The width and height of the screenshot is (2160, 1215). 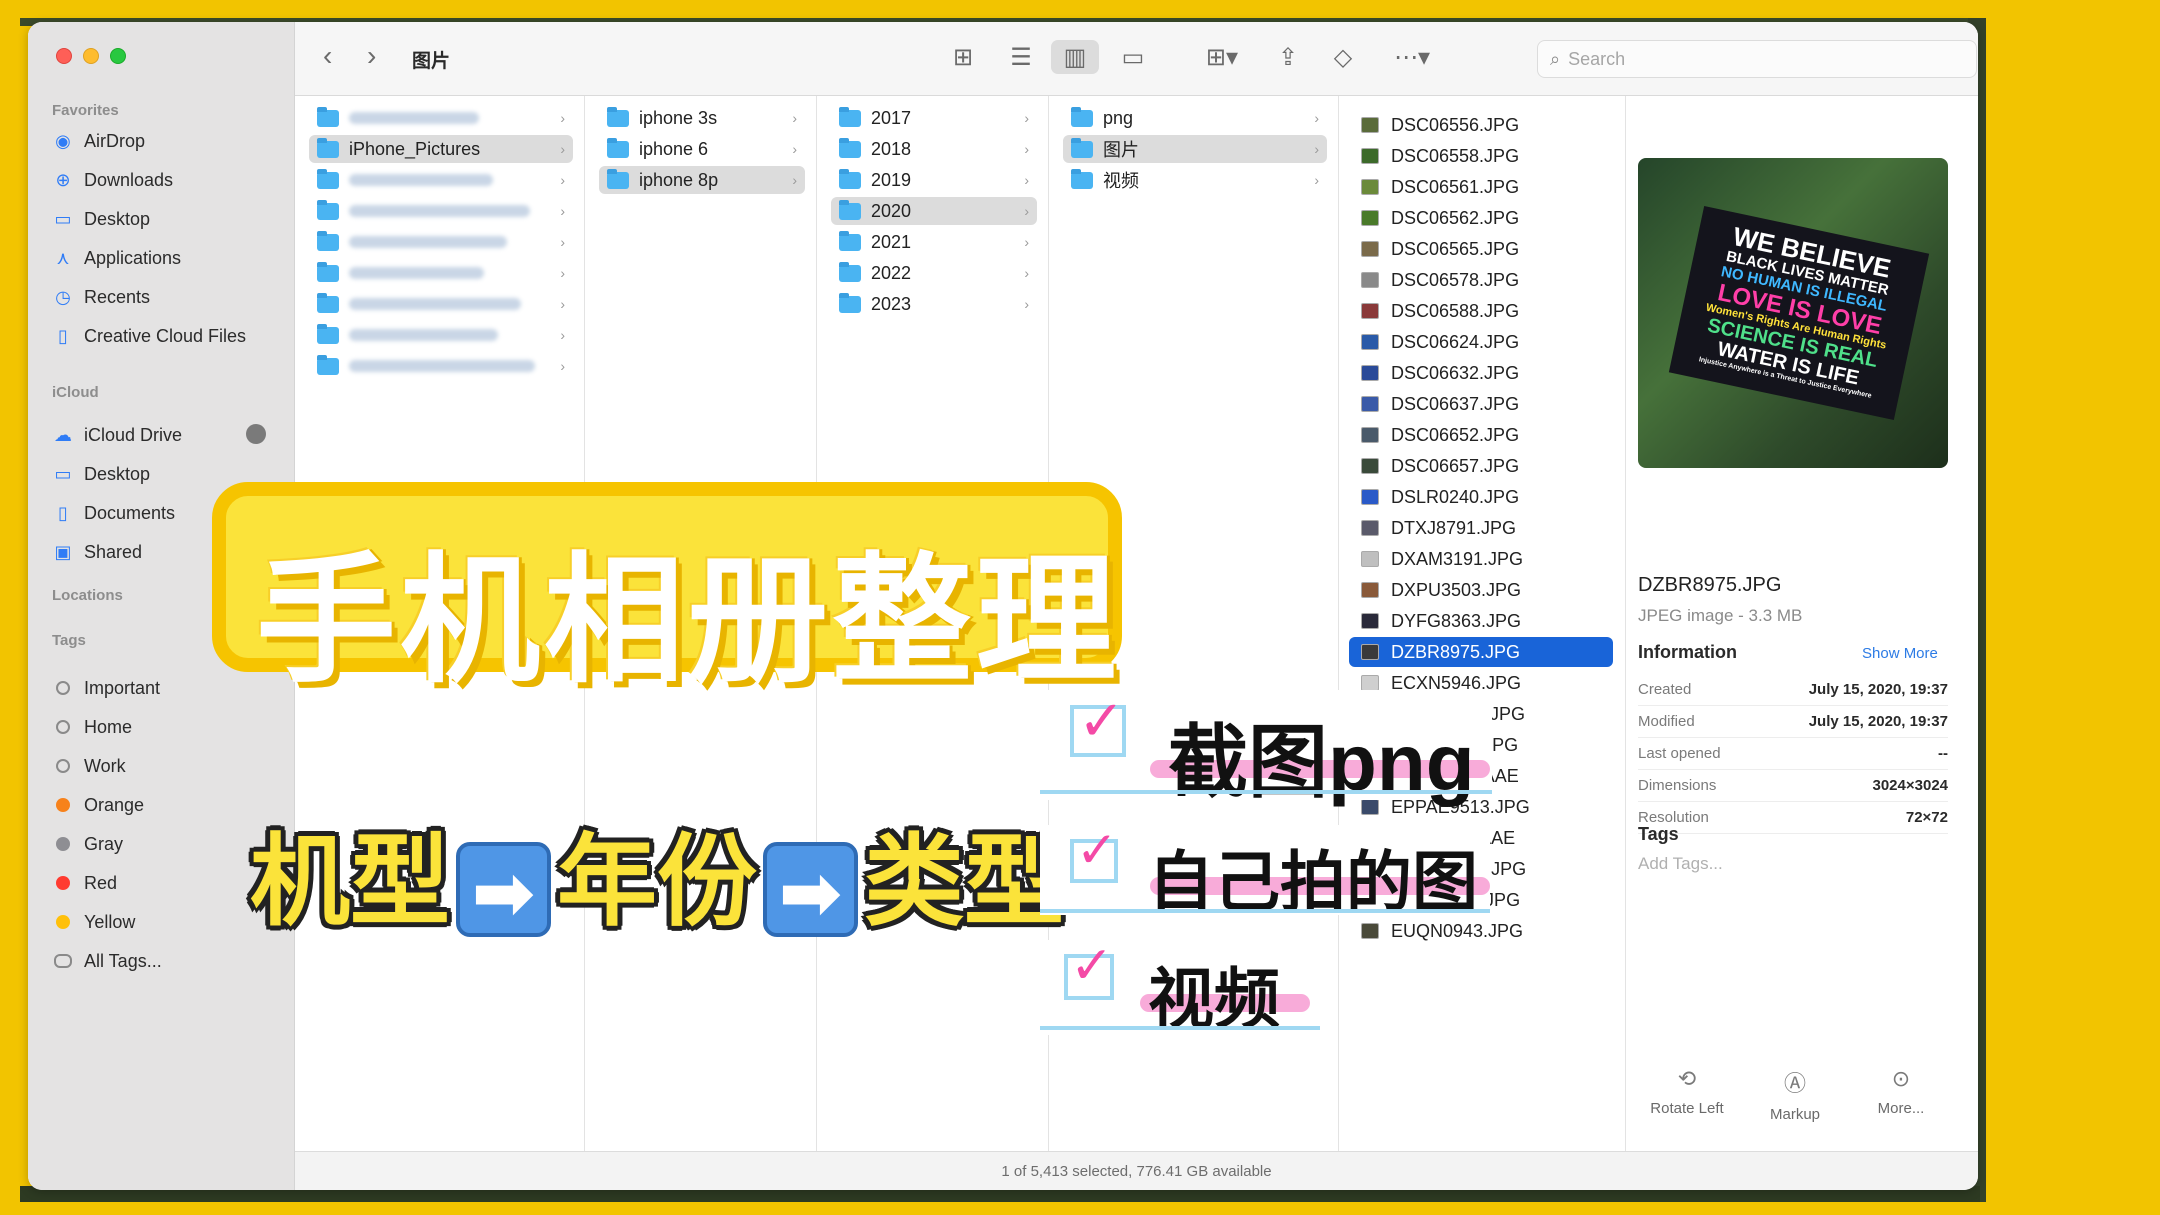 What do you see at coordinates (1481, 373) in the screenshot?
I see `file-row: DSC06632.JPG` at bounding box center [1481, 373].